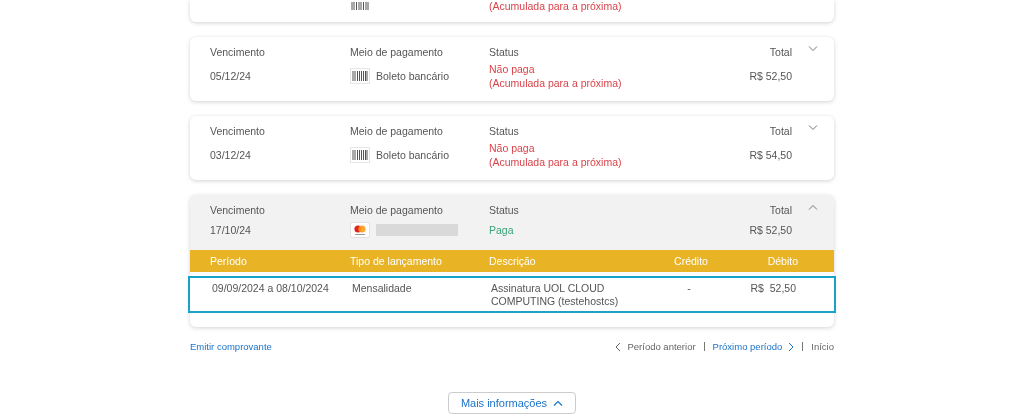 The height and width of the screenshot is (415, 1024). I want to click on chevron-left-icon, so click(618, 346).